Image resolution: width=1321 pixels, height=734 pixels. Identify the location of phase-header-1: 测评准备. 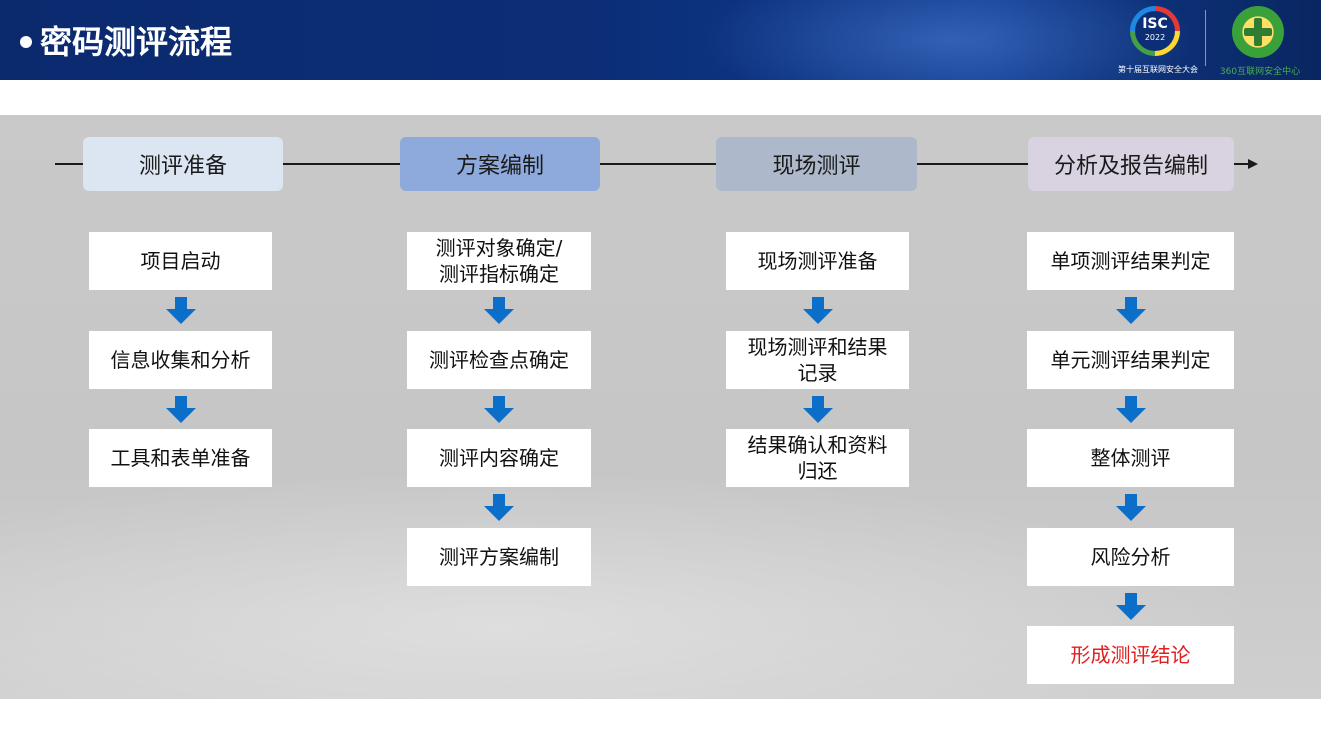
(183, 164).